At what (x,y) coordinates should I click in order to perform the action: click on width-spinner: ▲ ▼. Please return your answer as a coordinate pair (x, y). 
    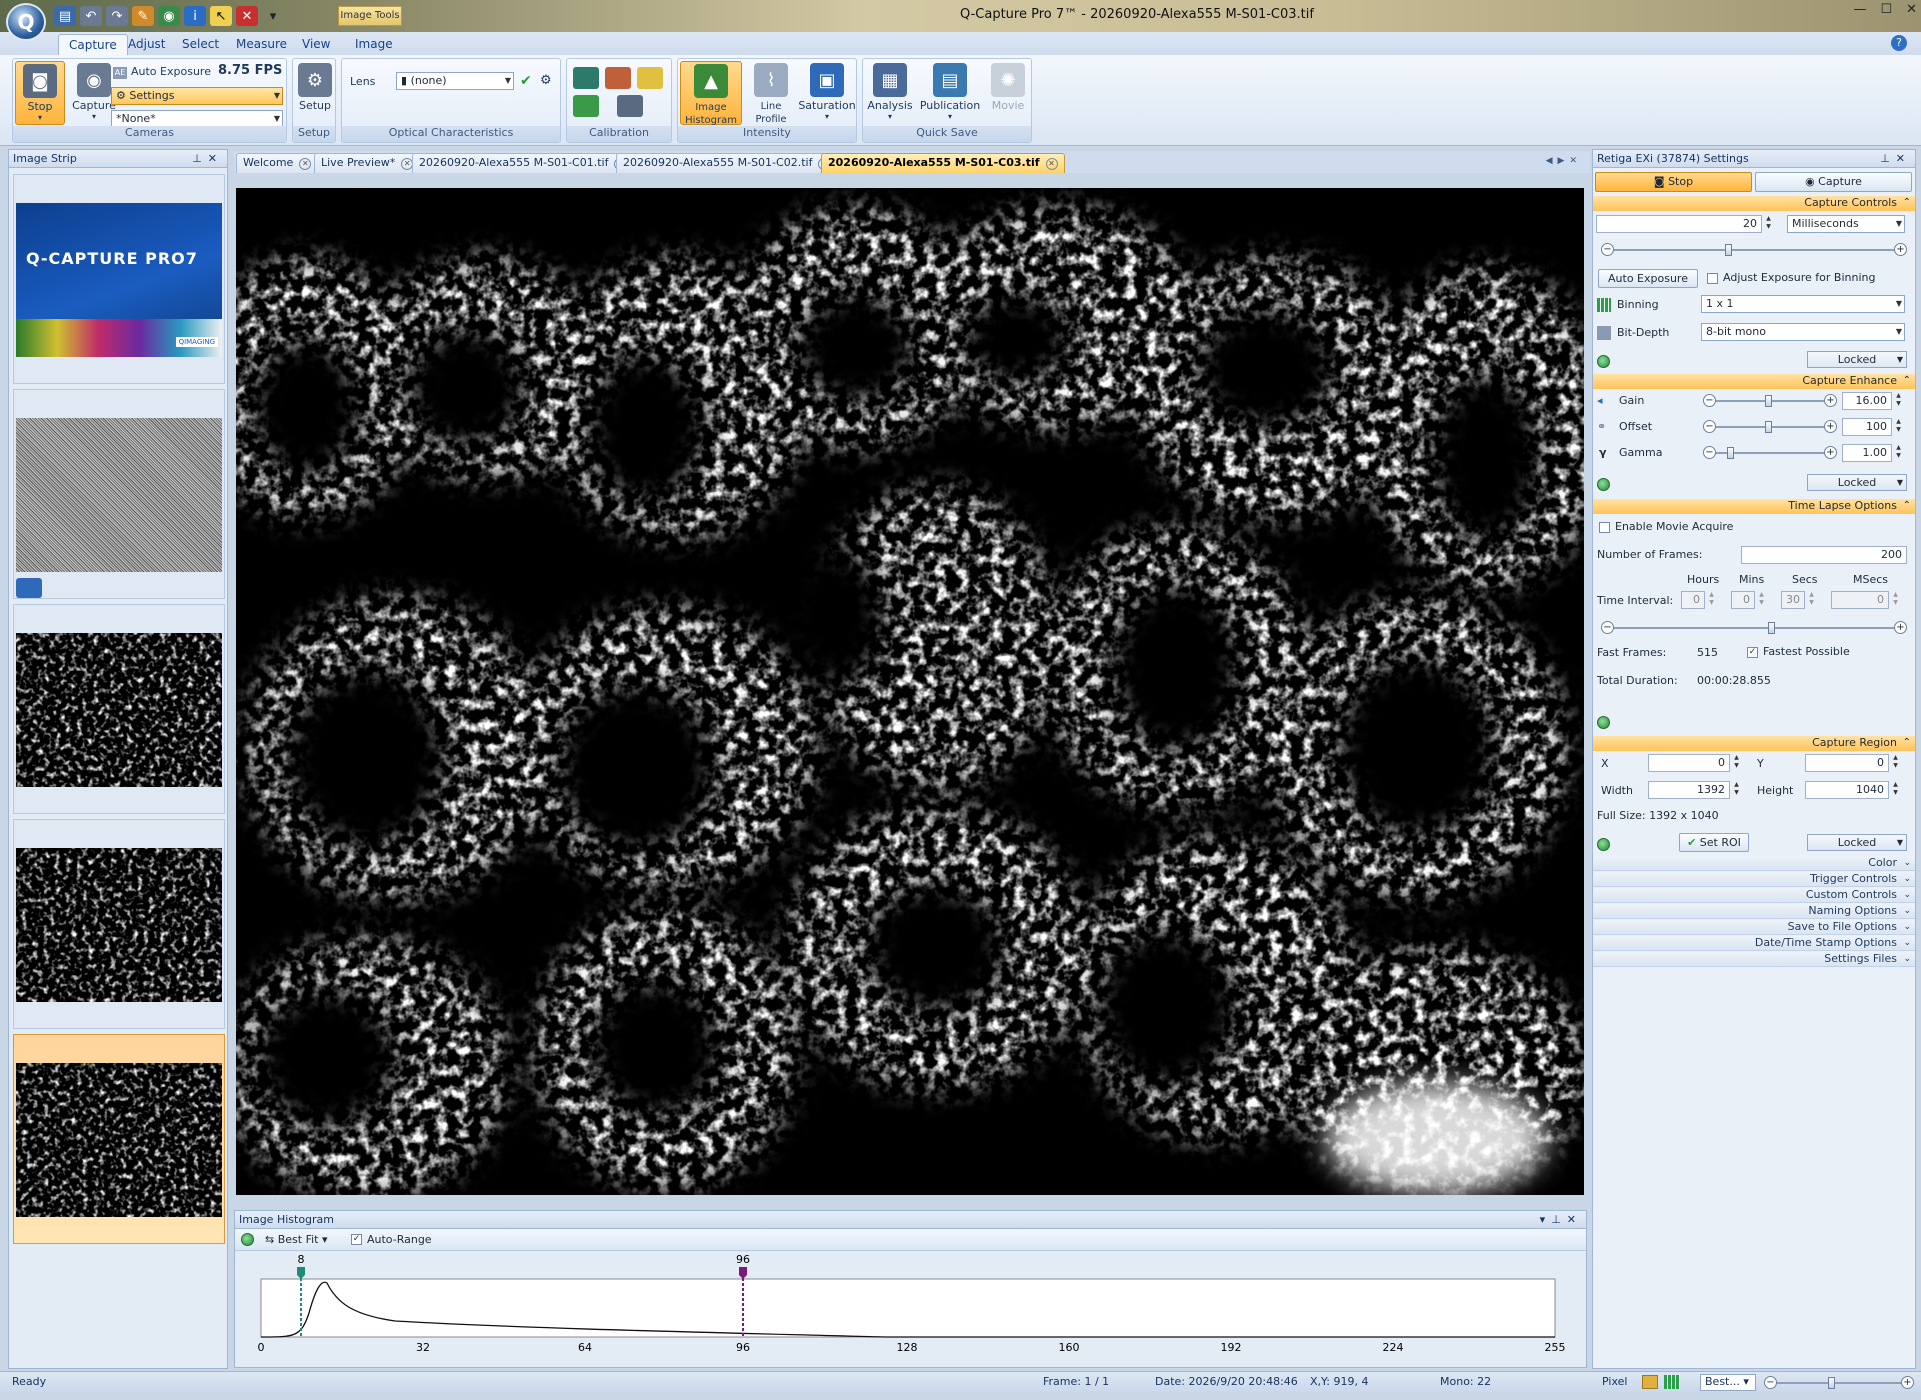
    Looking at the image, I should click on (1736, 790).